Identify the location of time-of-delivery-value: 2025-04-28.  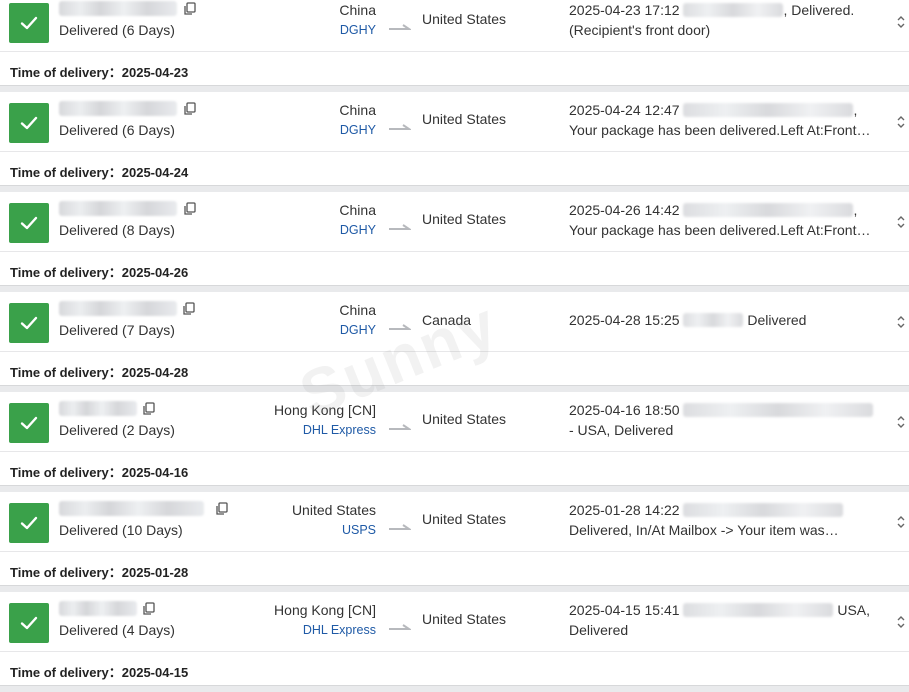
(155, 372).